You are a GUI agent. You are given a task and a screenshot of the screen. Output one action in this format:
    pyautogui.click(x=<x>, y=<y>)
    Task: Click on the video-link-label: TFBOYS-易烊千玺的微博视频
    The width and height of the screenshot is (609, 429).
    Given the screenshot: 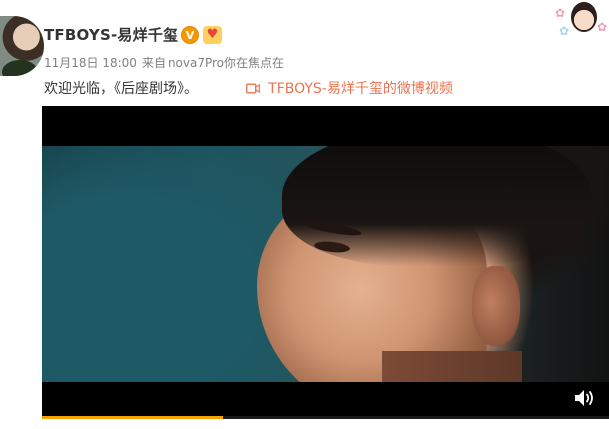 What is the action you would take?
    pyautogui.click(x=360, y=89)
    